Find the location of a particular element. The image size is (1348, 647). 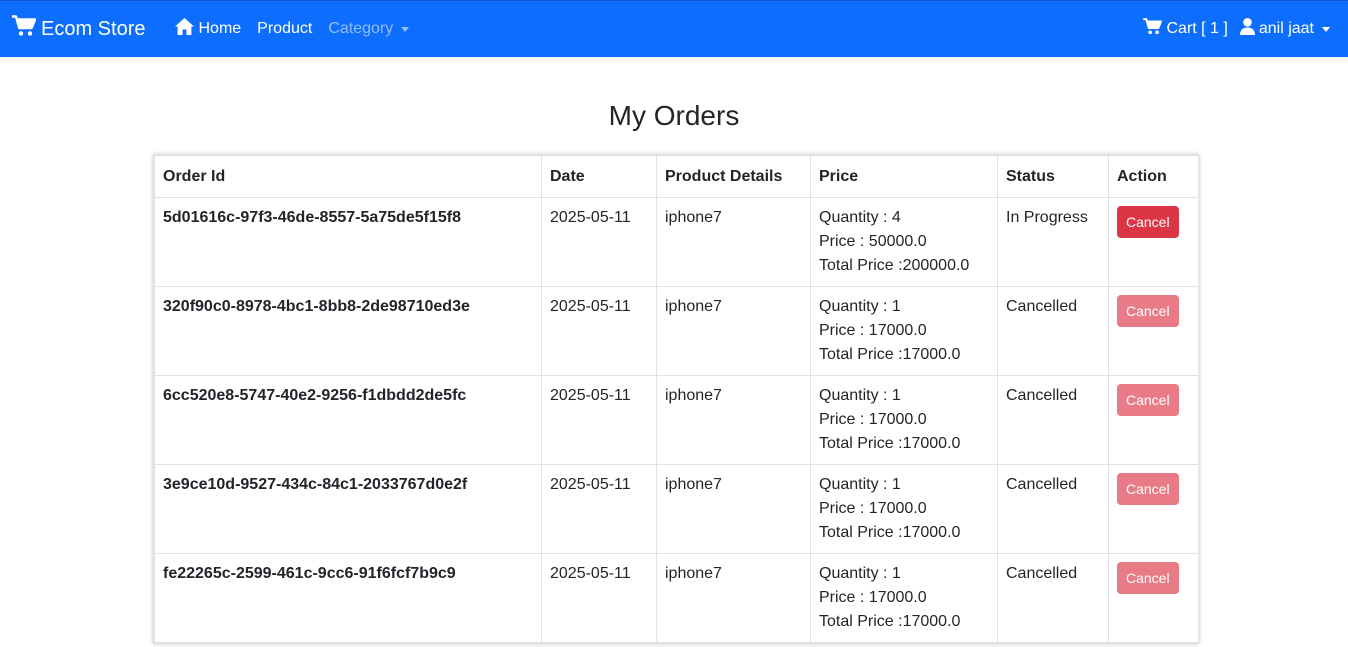

cancel-button: Cancel is located at coordinates (1148, 222).